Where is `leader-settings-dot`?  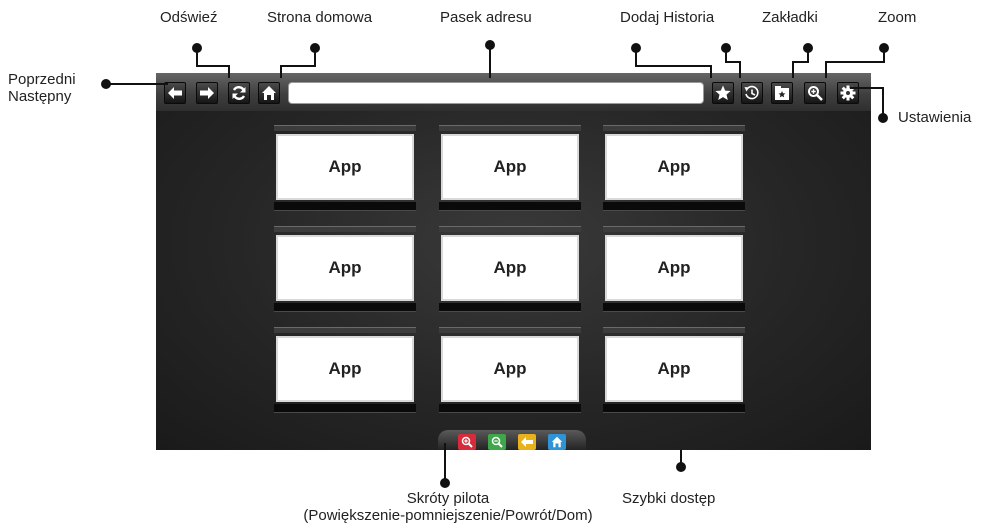 leader-settings-dot is located at coordinates (883, 118).